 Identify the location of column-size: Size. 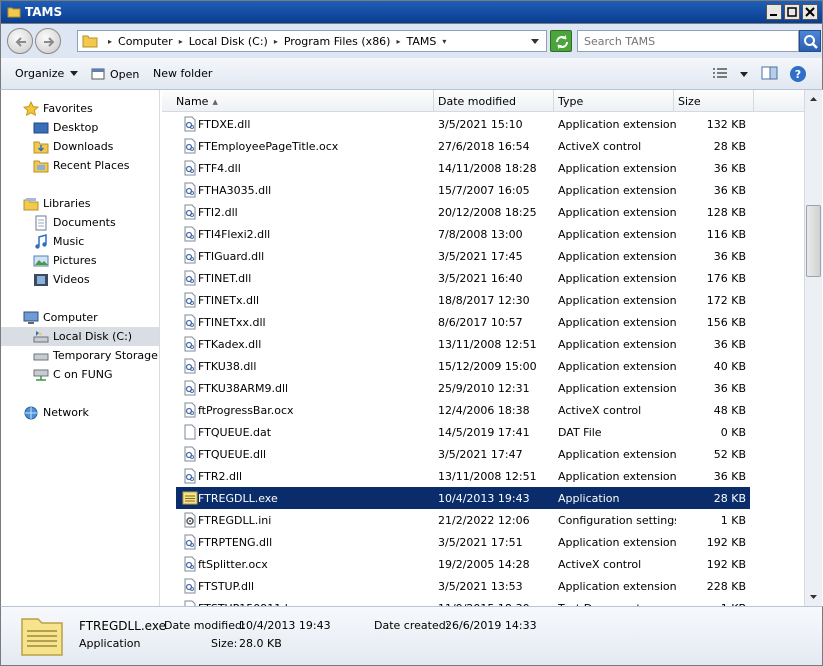
(714, 101).